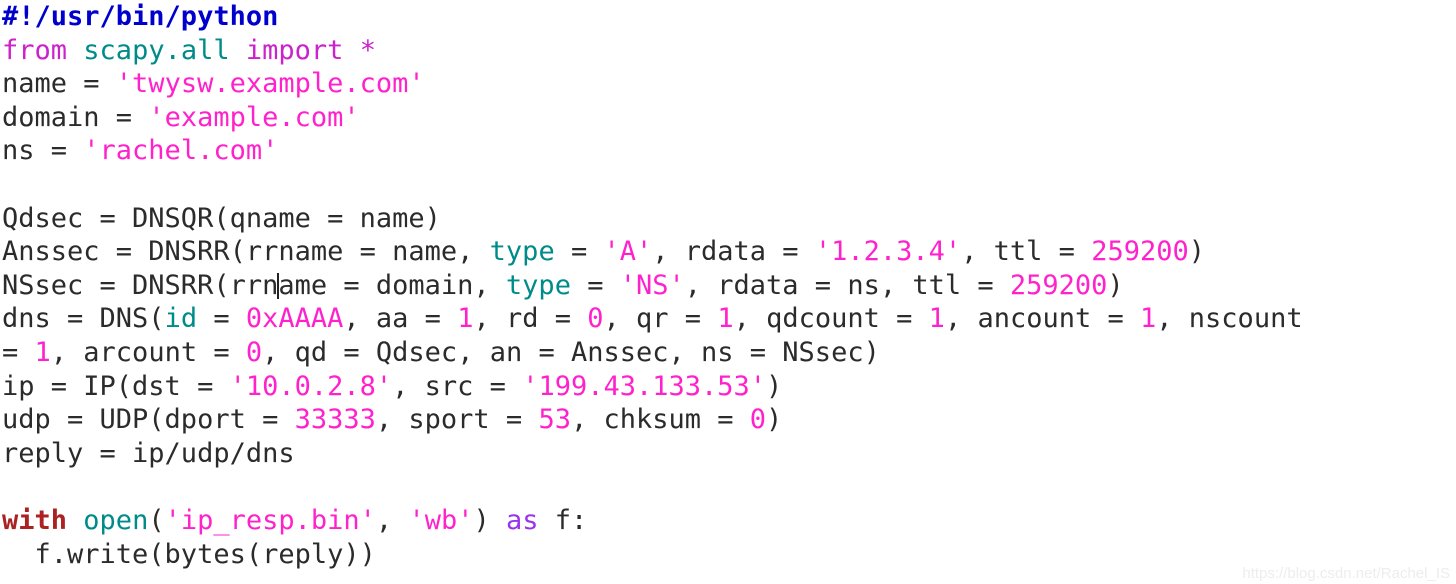  I want to click on anssec-head-token: Anssec = DNSRR(rrname = name,, so click(246, 252).